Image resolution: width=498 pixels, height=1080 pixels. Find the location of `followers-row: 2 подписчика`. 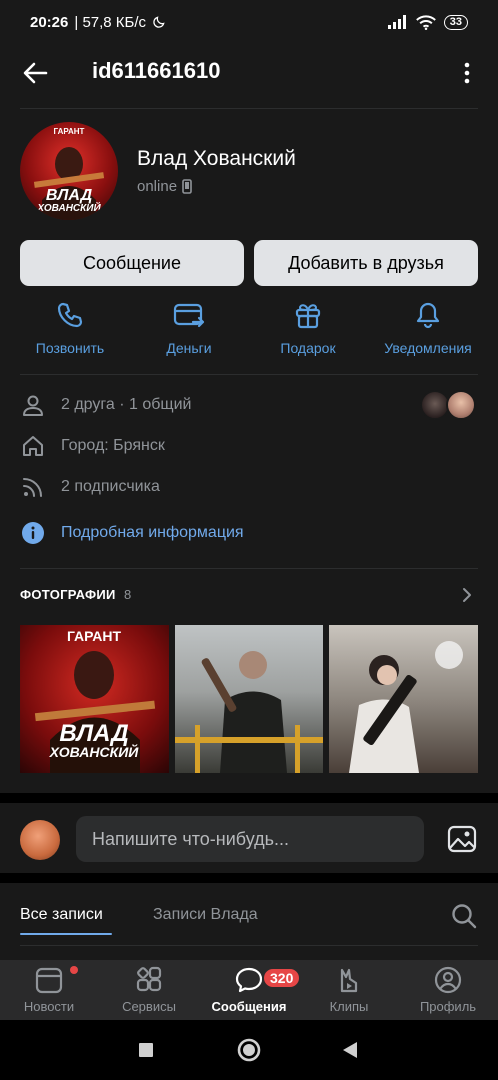

followers-row: 2 подписчика is located at coordinates (90, 487).